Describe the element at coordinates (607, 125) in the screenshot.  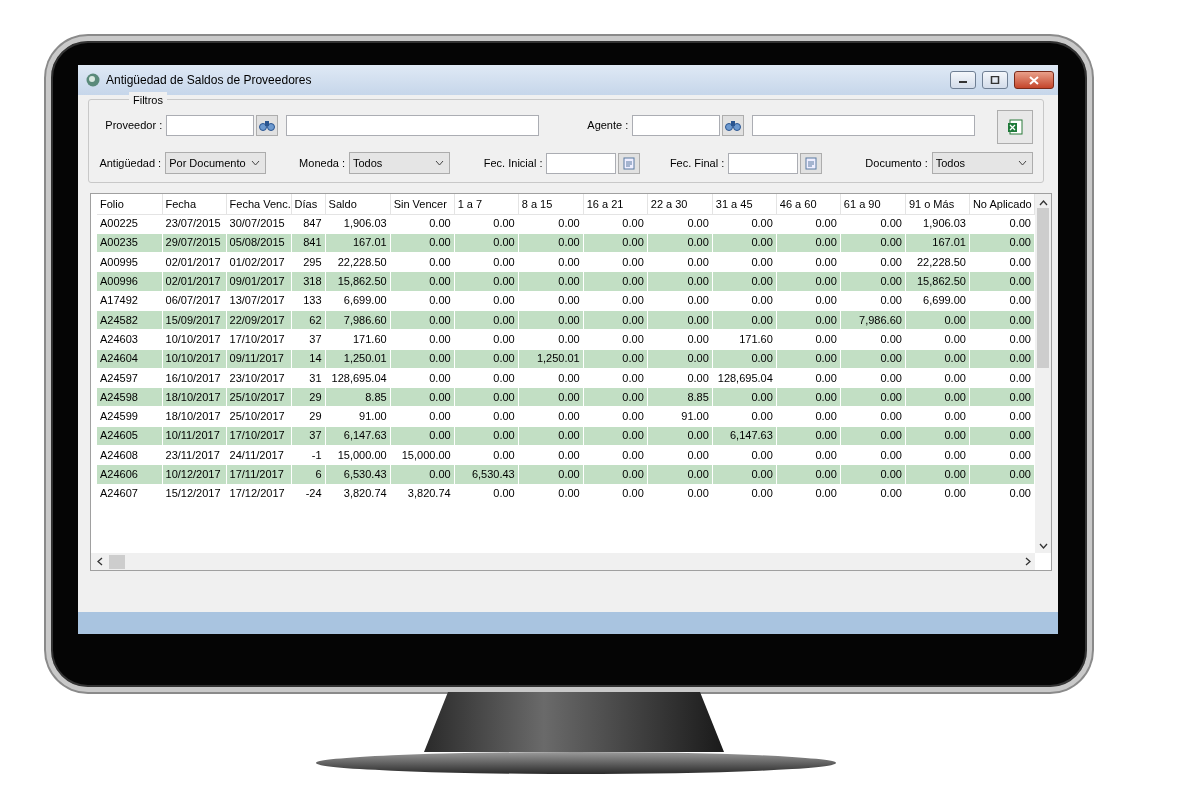
I see `field-label: Agente :` at that location.